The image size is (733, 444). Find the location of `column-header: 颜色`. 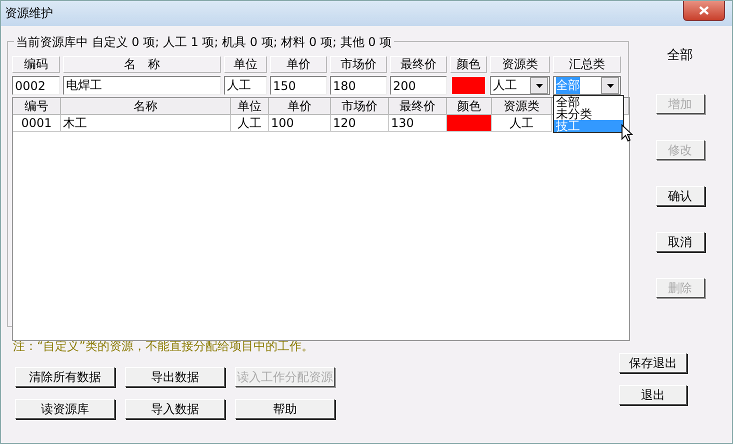

column-header: 颜色 is located at coordinates (468, 64).